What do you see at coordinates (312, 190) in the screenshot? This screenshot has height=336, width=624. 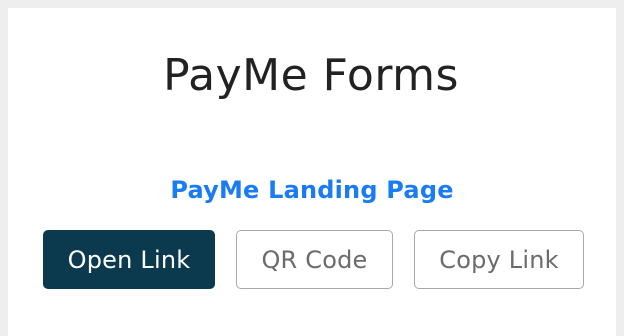 I see `landing-page-link: PayMe Landing Page` at bounding box center [312, 190].